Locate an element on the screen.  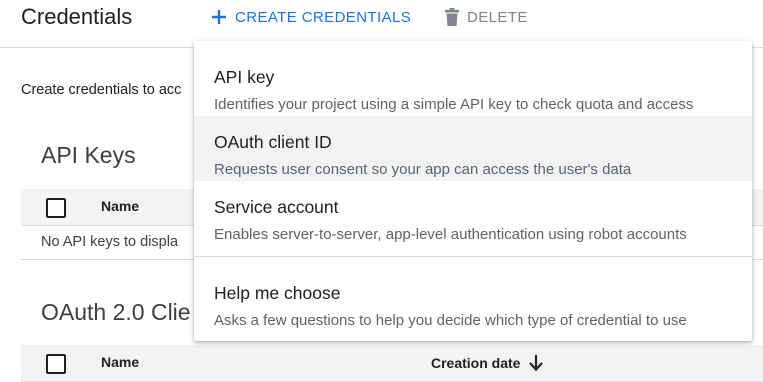
trash-icon is located at coordinates (452, 17).